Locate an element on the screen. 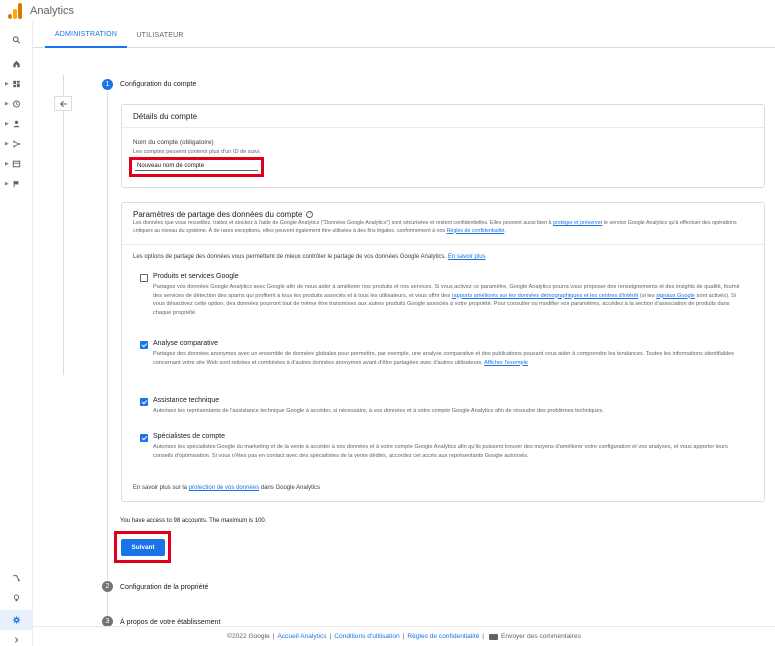 The width and height of the screenshot is (775, 646). step-1-number: 1 is located at coordinates (107, 84).